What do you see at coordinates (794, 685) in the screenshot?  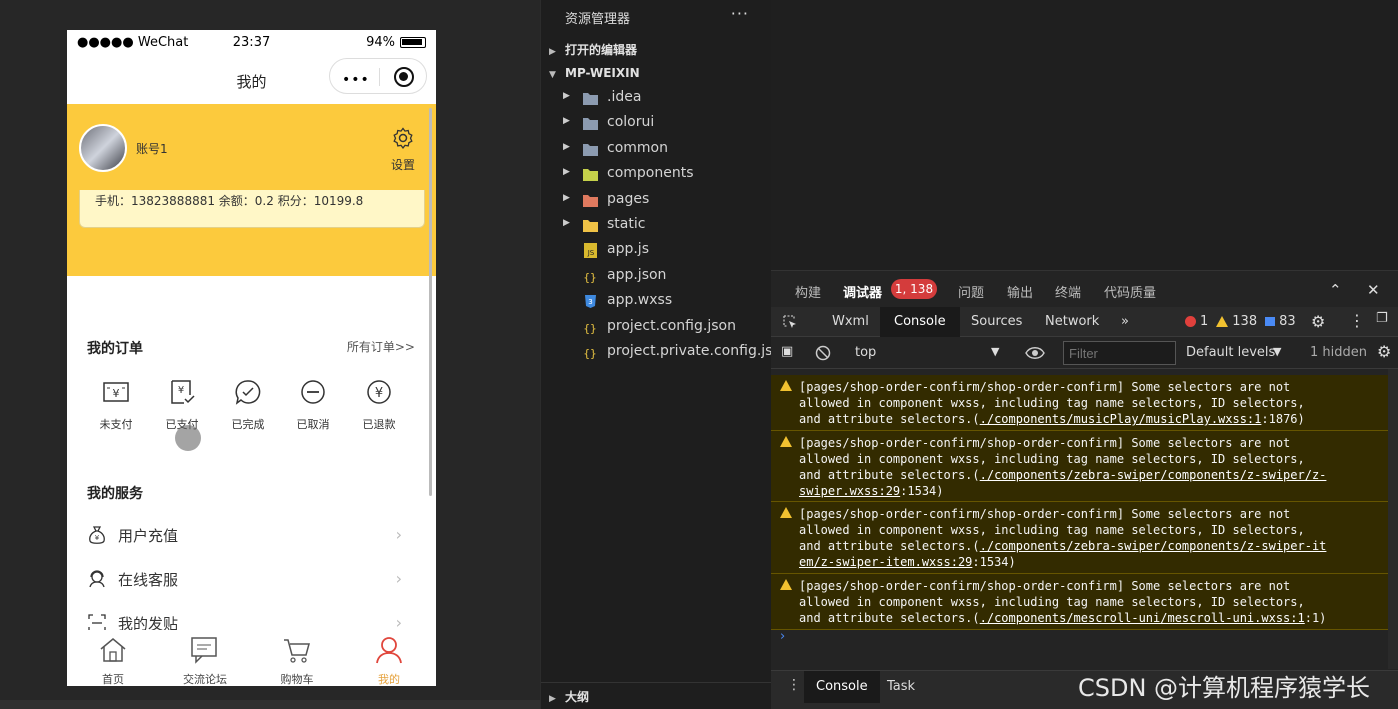 I see `drawer-menu-icon: ⋮` at bounding box center [794, 685].